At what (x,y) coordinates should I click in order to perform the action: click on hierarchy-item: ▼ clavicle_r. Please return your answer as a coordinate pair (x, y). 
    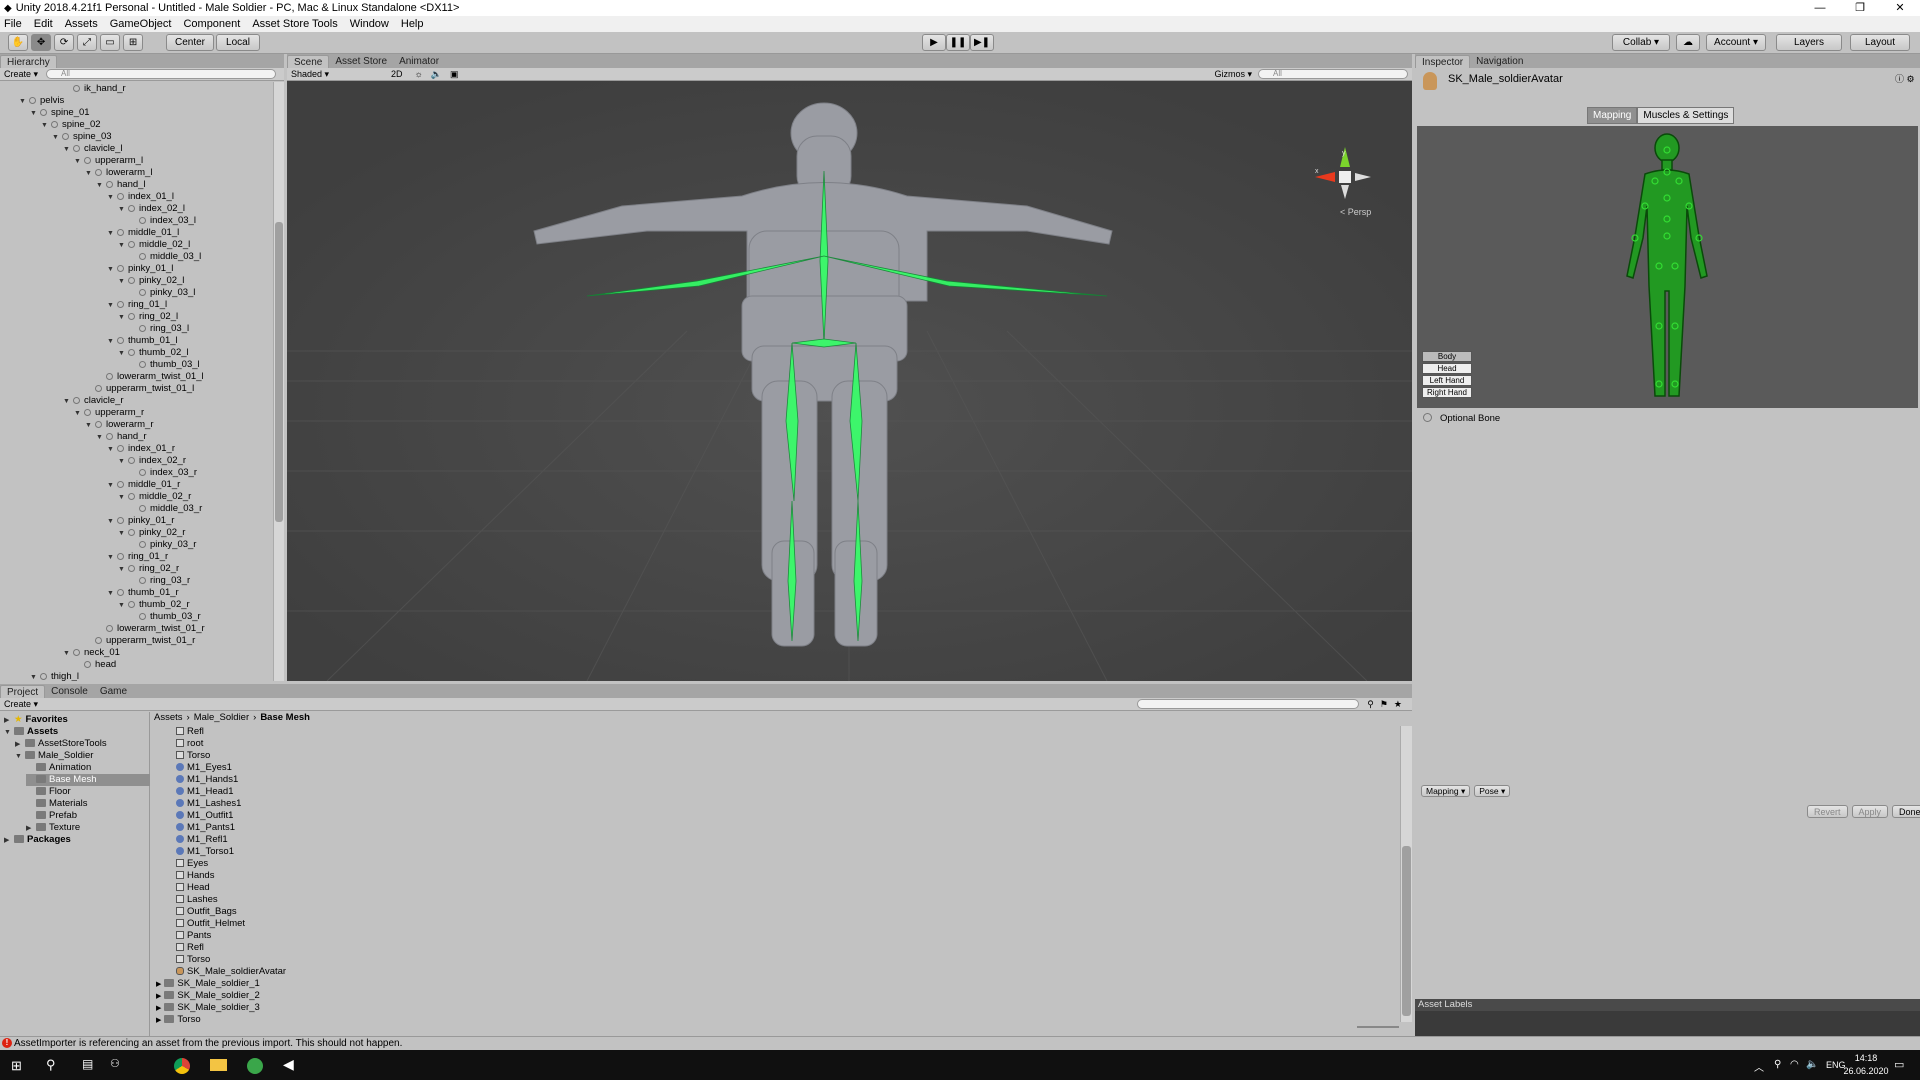
    Looking at the image, I should click on (93, 401).